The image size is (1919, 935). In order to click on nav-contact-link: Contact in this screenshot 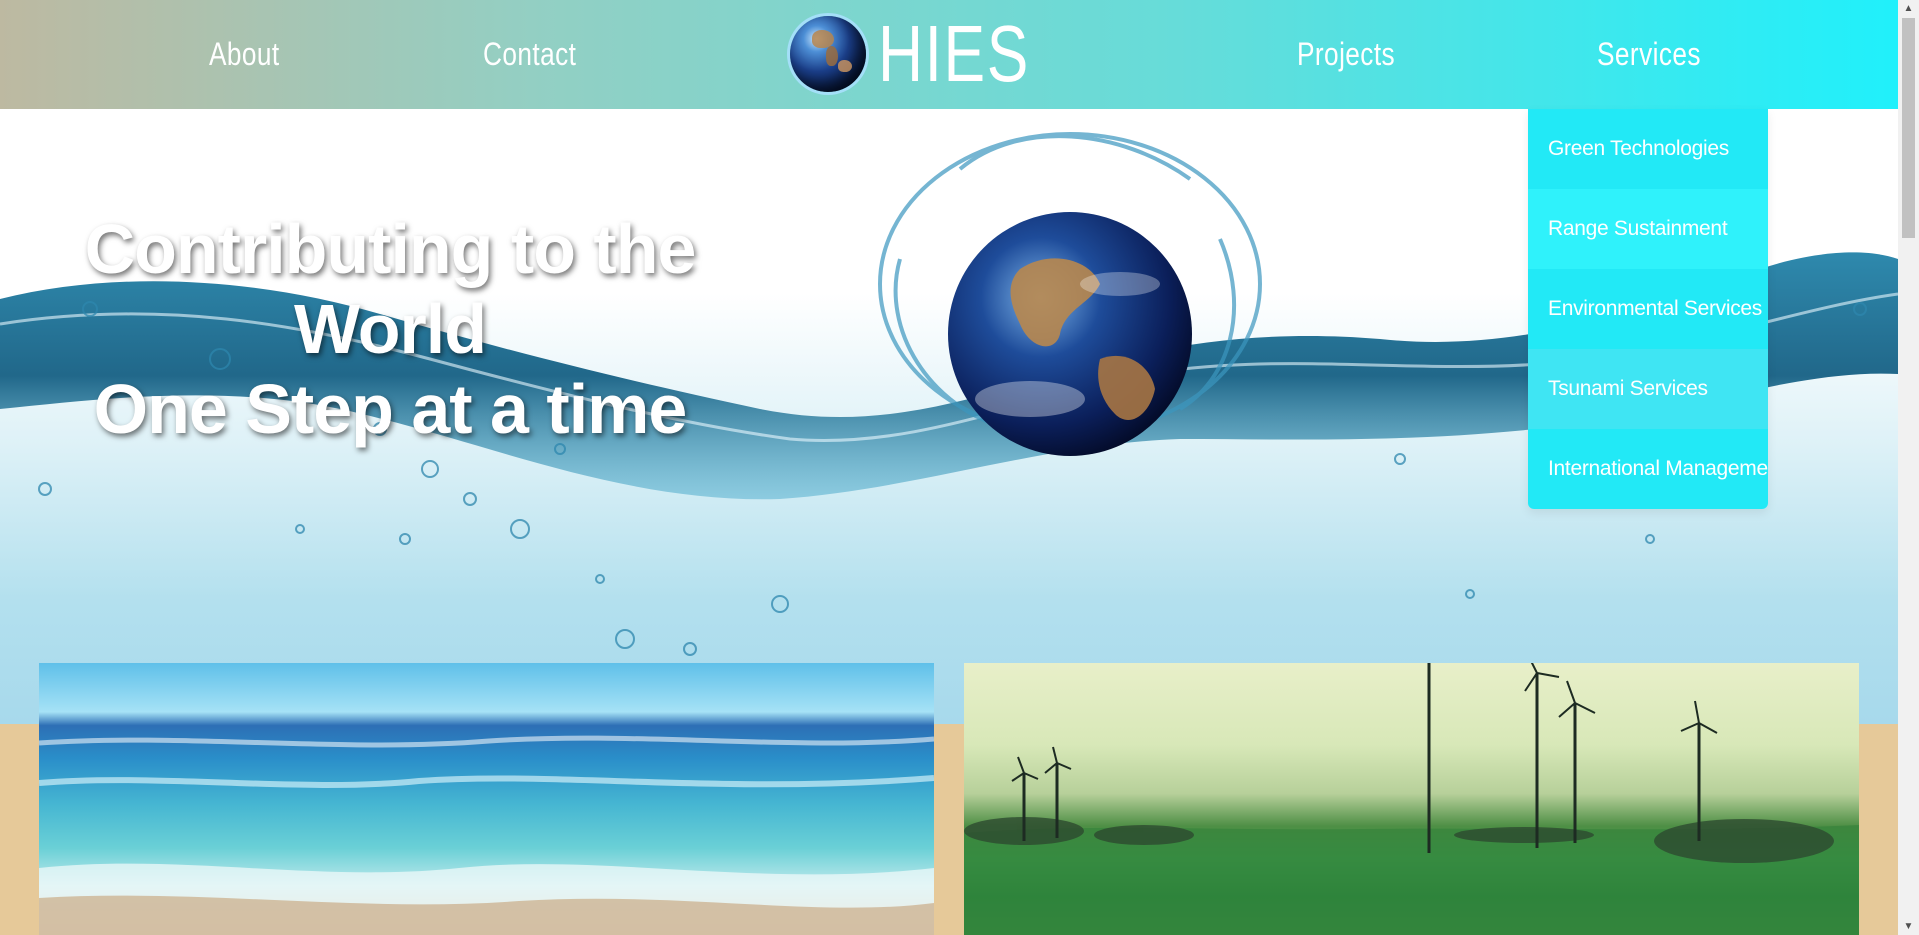, I will do `click(529, 54)`.